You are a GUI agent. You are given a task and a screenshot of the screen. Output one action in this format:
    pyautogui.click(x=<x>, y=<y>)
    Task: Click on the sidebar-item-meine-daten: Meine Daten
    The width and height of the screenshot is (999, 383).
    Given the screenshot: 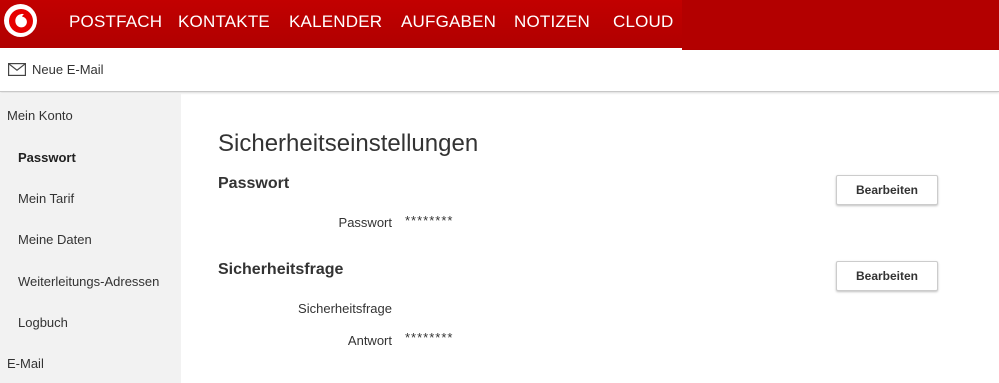 What is the action you would take?
    pyautogui.click(x=55, y=239)
    